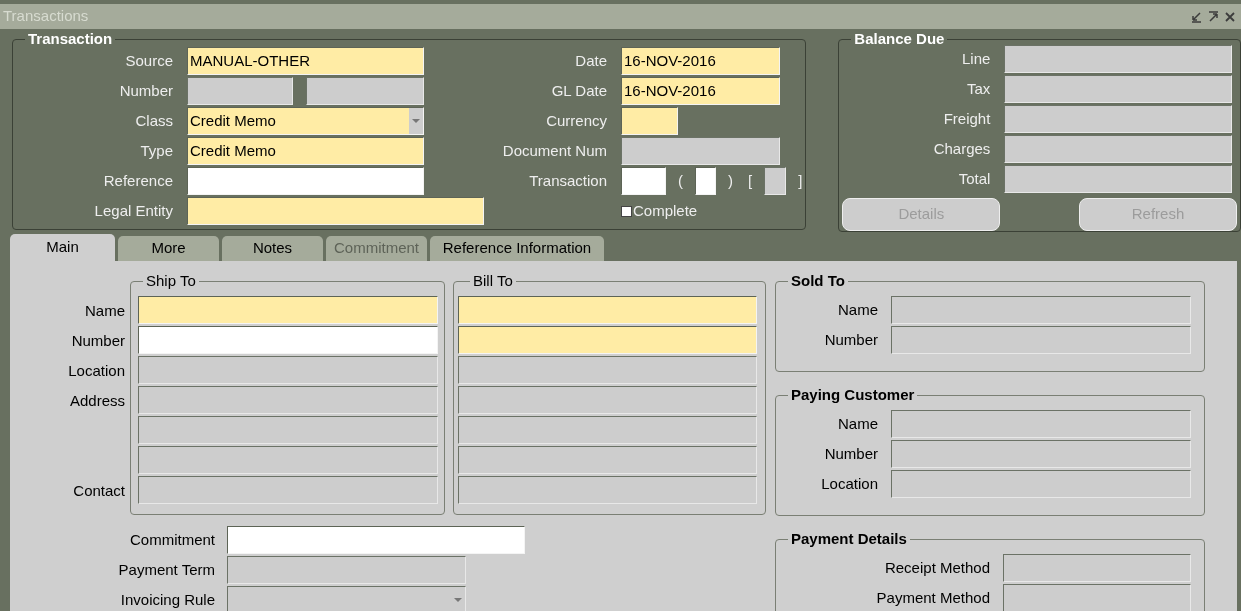 This screenshot has width=1241, height=611. I want to click on bracket-text: ), so click(730, 180).